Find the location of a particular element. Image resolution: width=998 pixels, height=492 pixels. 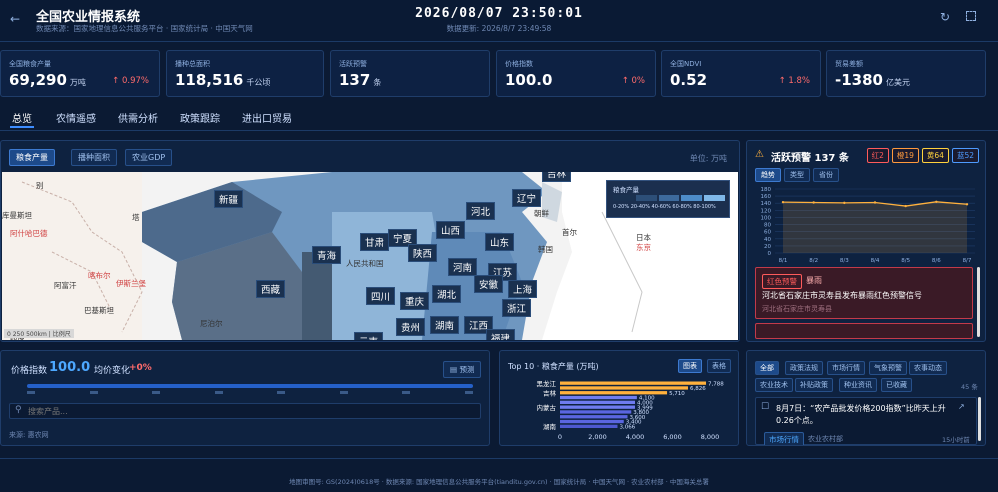

province-label: 安徽 is located at coordinates (489, 284).